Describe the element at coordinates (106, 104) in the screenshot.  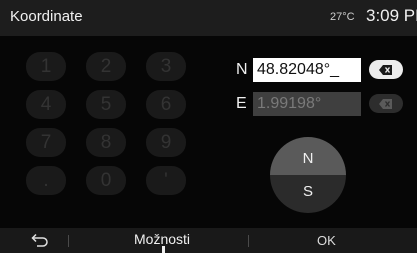
I see `key-5: 5` at that location.